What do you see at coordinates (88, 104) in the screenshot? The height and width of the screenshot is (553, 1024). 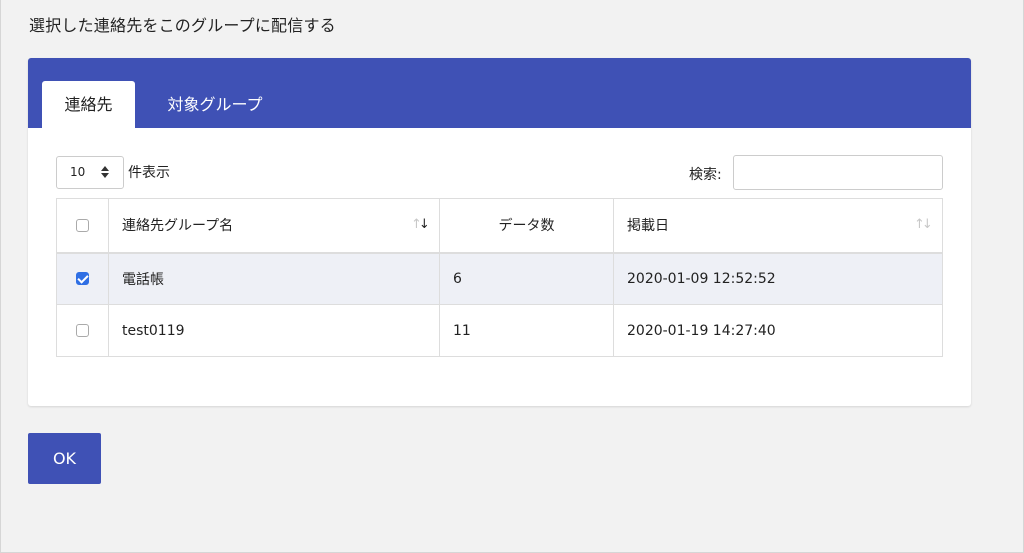 I see `tab-contacts: 連絡先` at bounding box center [88, 104].